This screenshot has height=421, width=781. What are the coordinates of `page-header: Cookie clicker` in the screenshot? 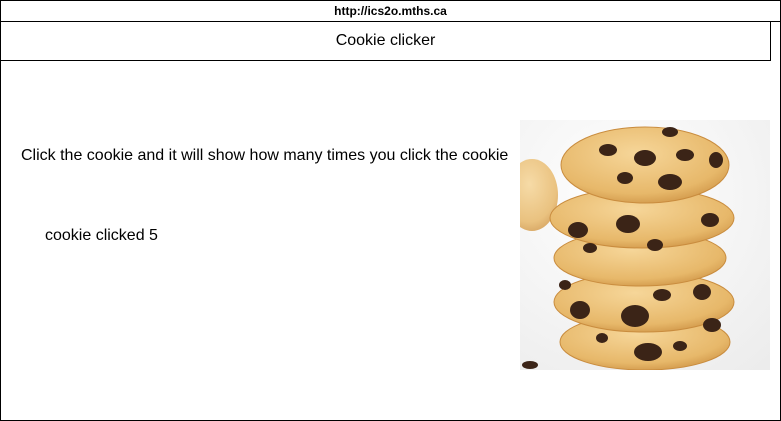 It's located at (386, 41).